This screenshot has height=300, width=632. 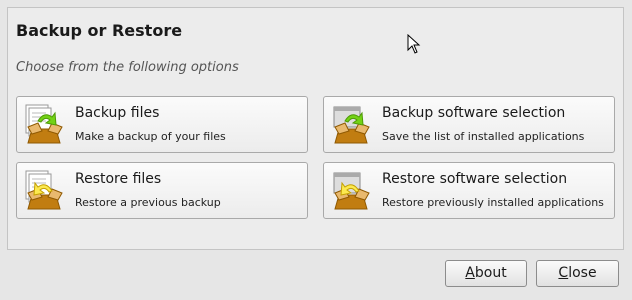 What do you see at coordinates (118, 179) in the screenshot?
I see `restore-files-label: Restore files` at bounding box center [118, 179].